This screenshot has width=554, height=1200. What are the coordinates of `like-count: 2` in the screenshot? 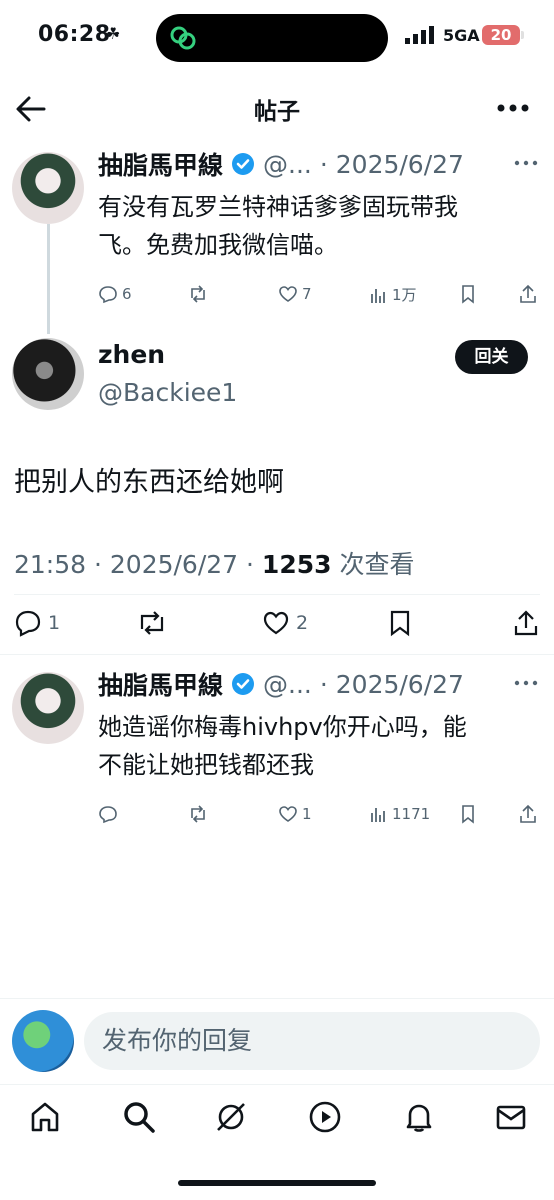 It's located at (302, 623).